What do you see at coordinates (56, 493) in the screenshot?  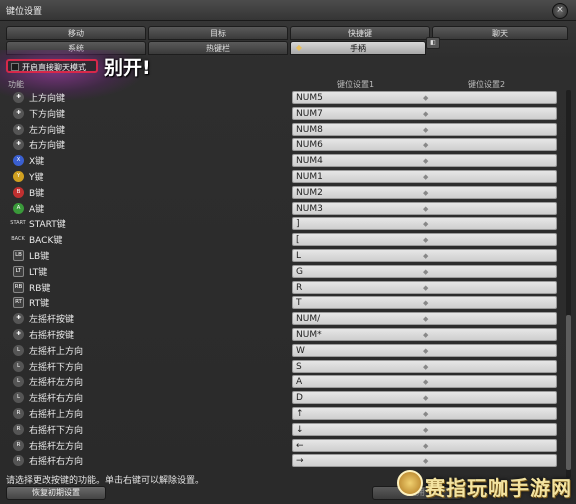 I see `reset-defaults-button: 恢复初期设置` at bounding box center [56, 493].